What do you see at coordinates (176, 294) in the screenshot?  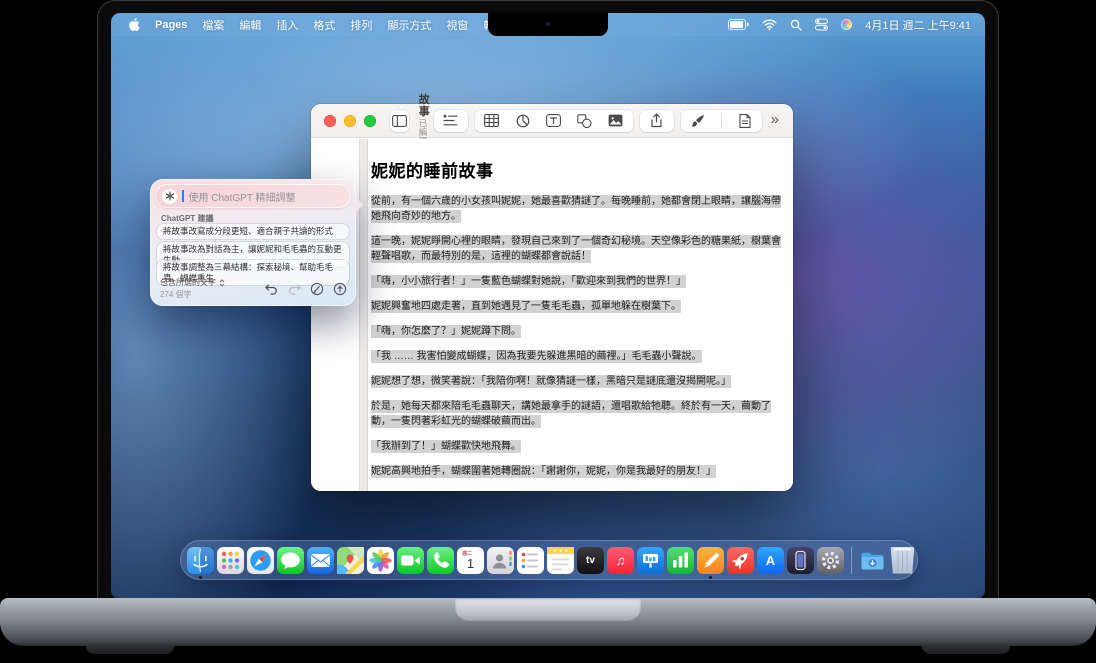 I see `word-count: 274 個字` at bounding box center [176, 294].